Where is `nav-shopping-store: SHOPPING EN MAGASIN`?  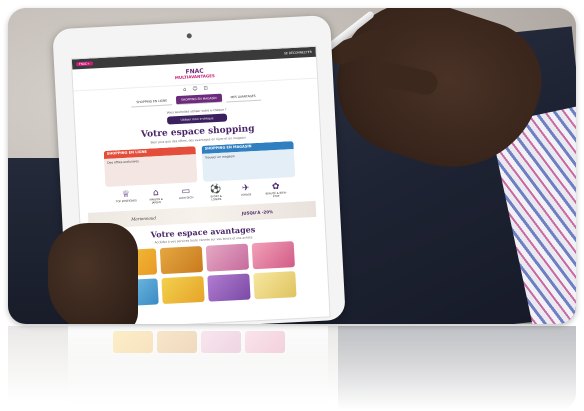
nav-shopping-store: SHOPPING EN MAGASIN is located at coordinates (198, 99).